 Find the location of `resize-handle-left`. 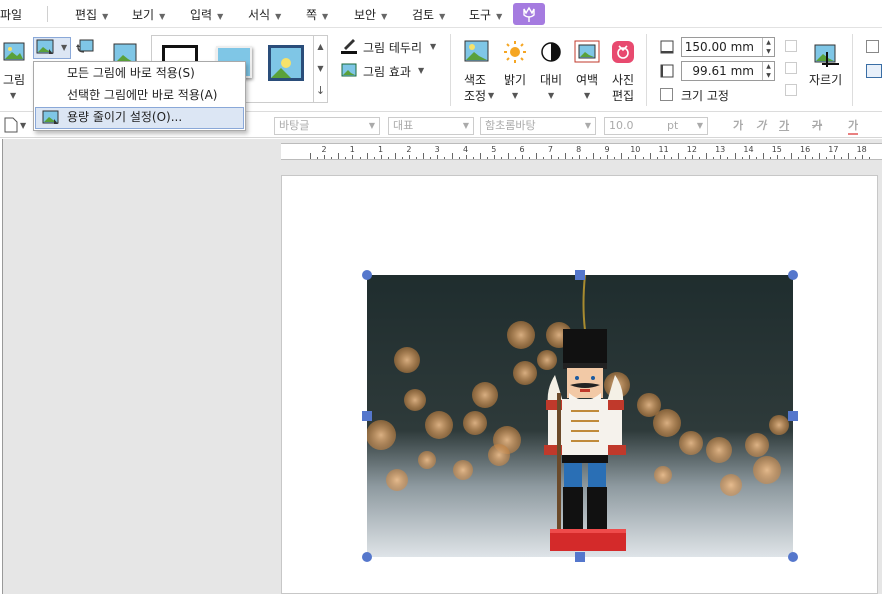

resize-handle-left is located at coordinates (367, 416).